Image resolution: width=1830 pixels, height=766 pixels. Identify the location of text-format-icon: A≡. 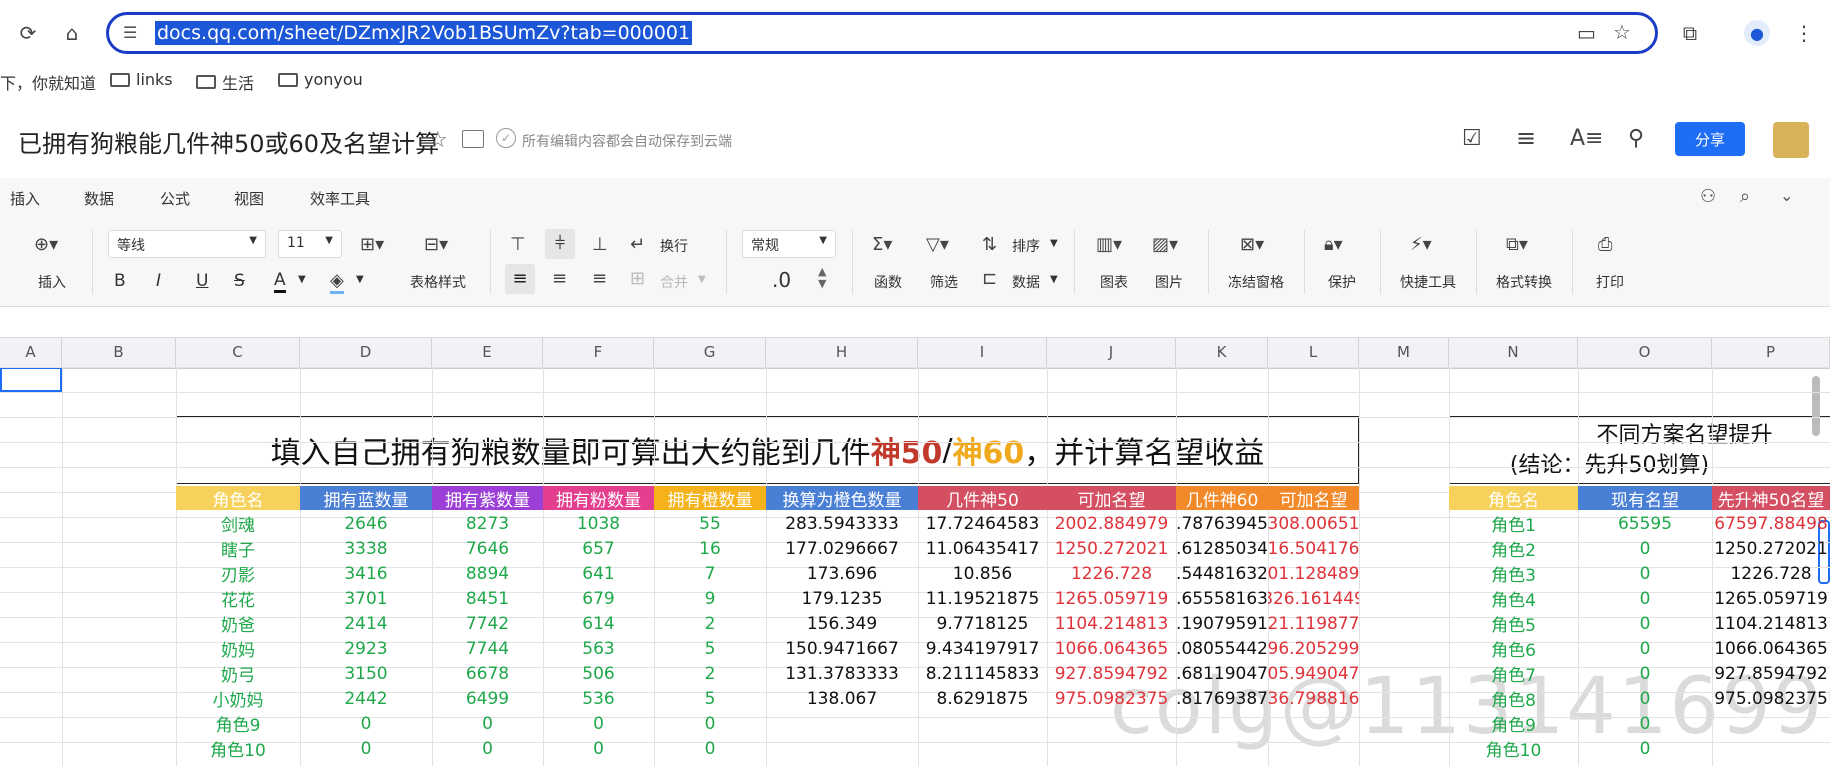
(1586, 138).